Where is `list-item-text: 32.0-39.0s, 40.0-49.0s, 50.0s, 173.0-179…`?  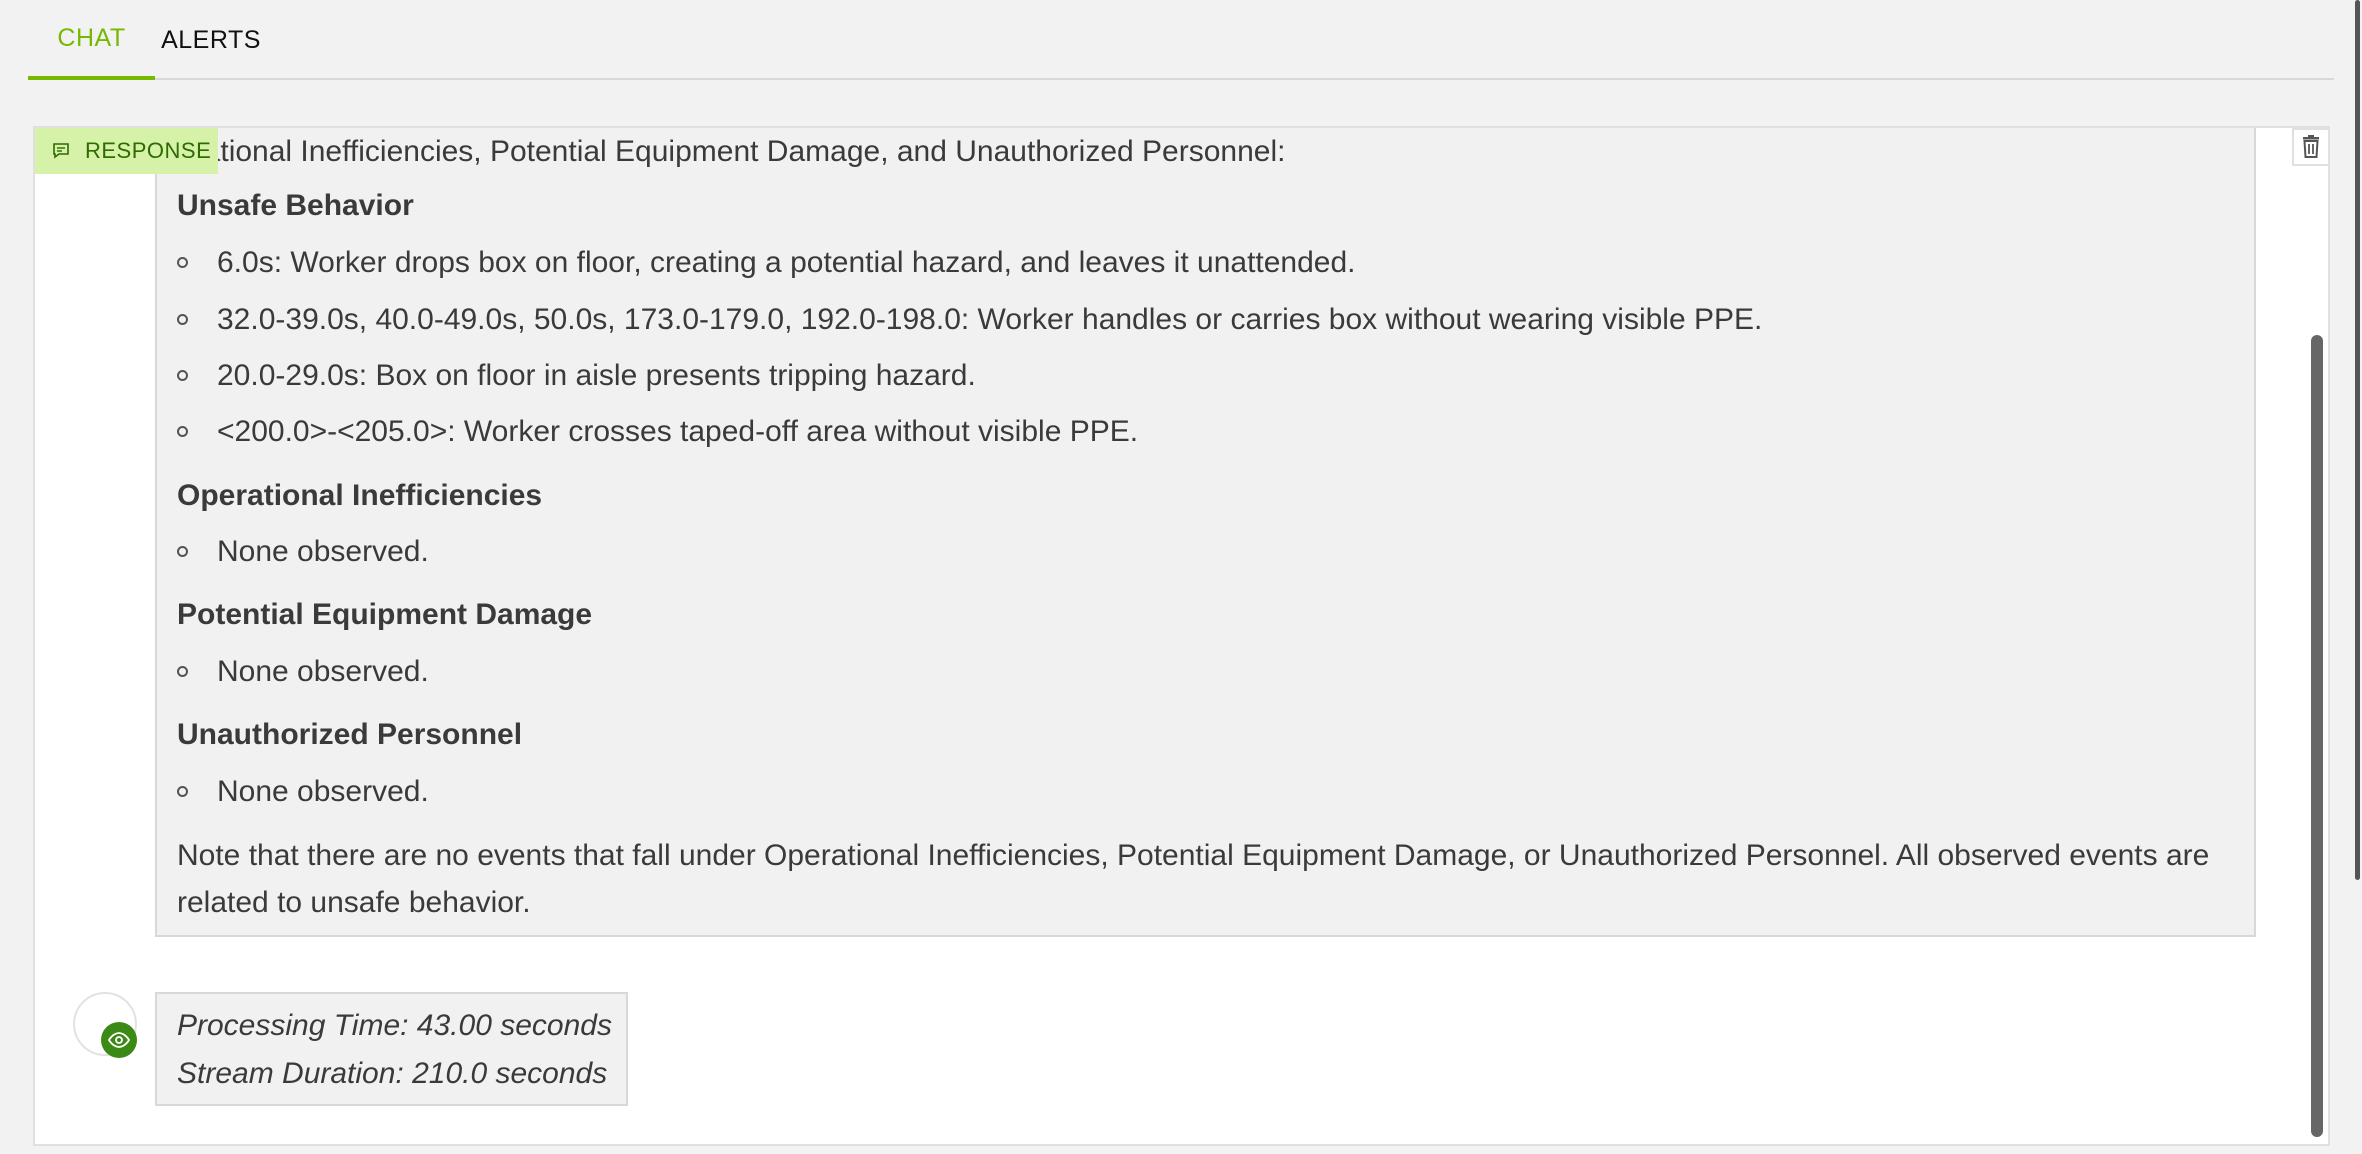
list-item-text: 32.0-39.0s, 40.0-49.0s, 50.0s, 173.0-179… is located at coordinates (990, 319).